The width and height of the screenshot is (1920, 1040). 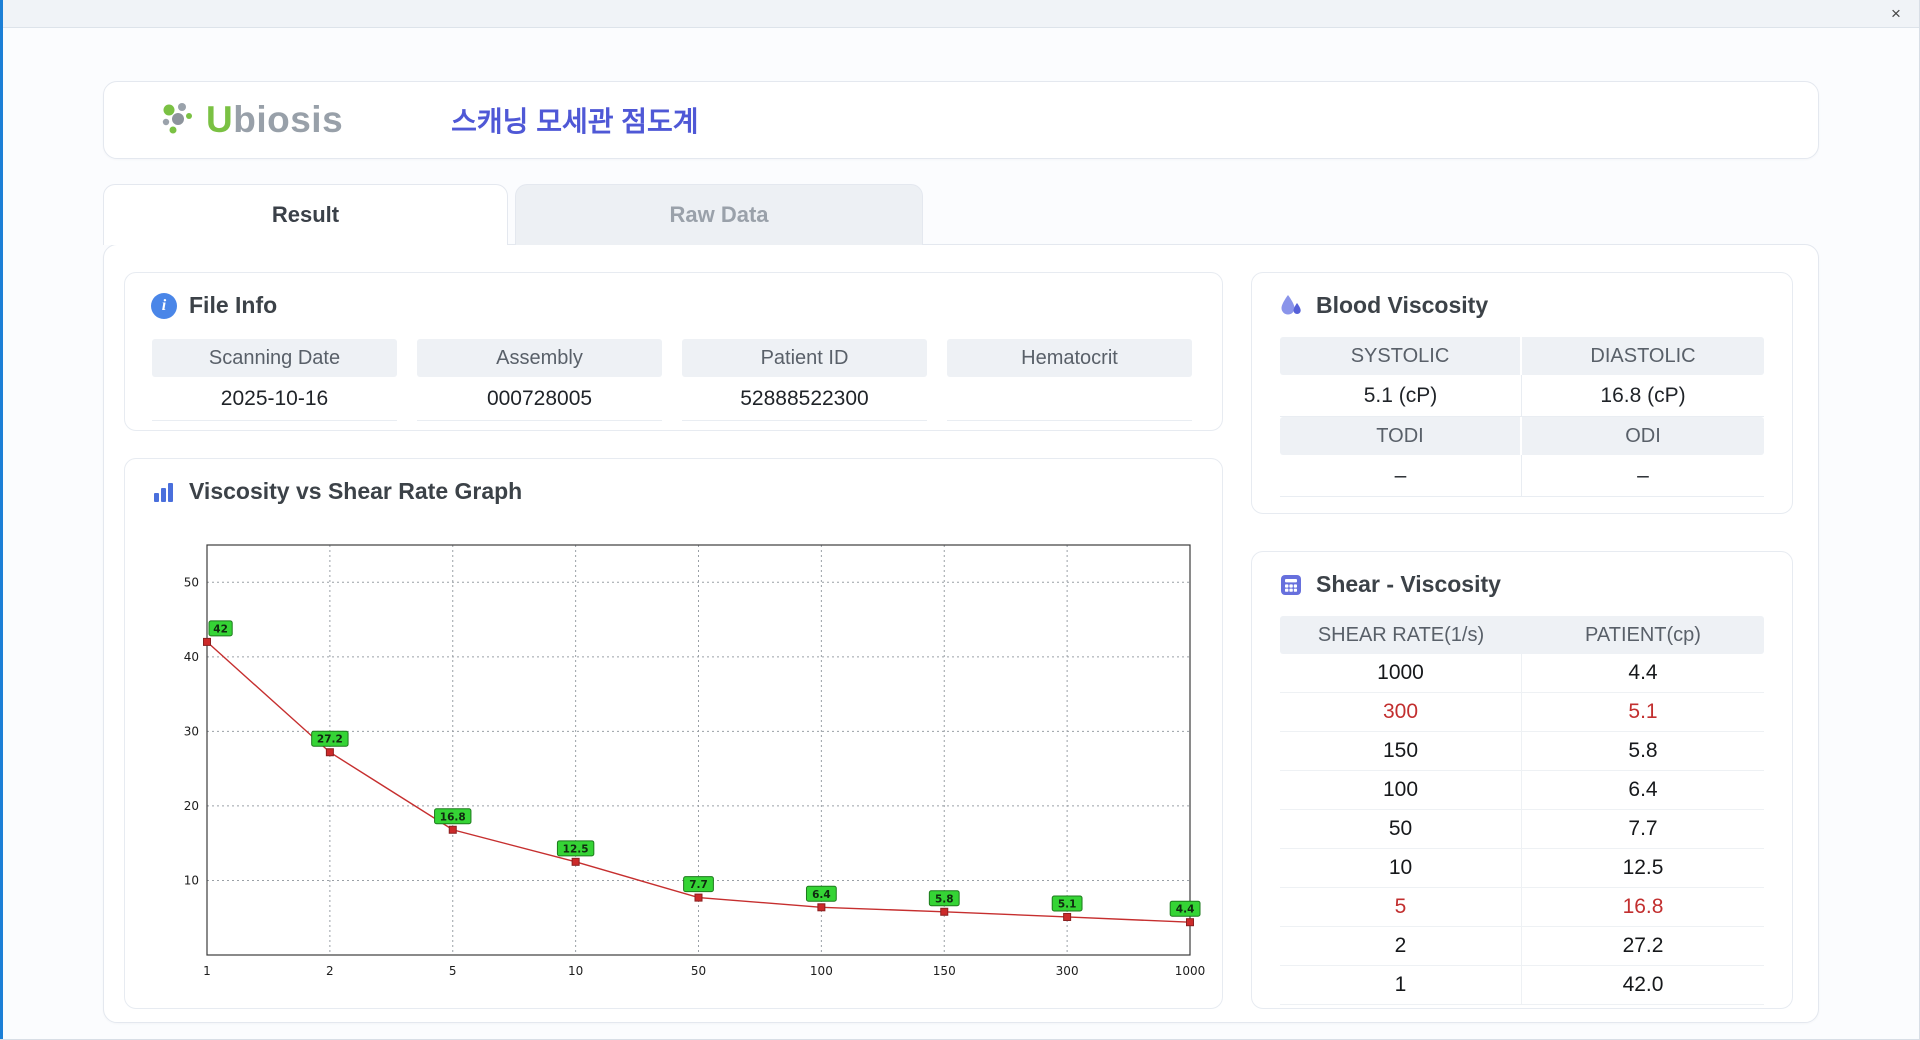 I want to click on patient-value-cell: 5.1, so click(x=1643, y=711).